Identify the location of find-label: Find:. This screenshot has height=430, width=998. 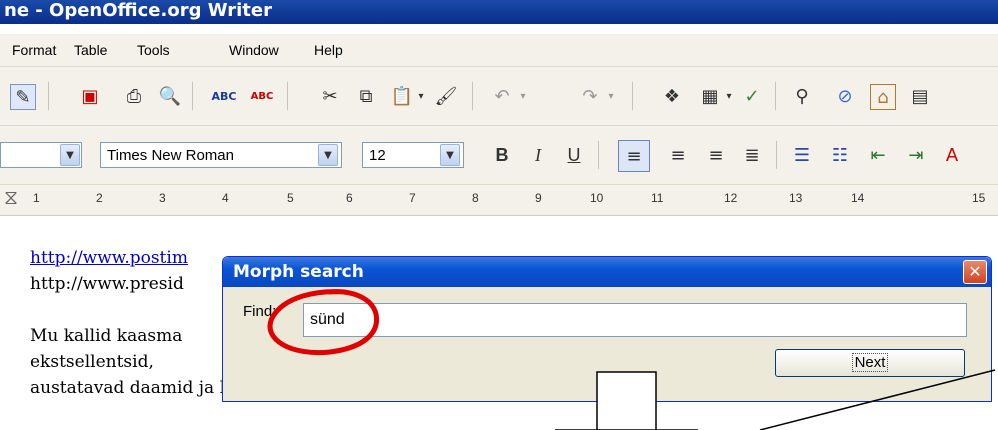
(260, 311).